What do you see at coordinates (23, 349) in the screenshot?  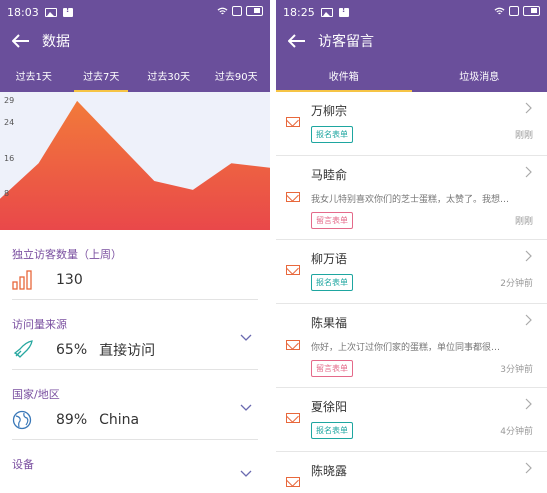 I see `rocket-icon` at bounding box center [23, 349].